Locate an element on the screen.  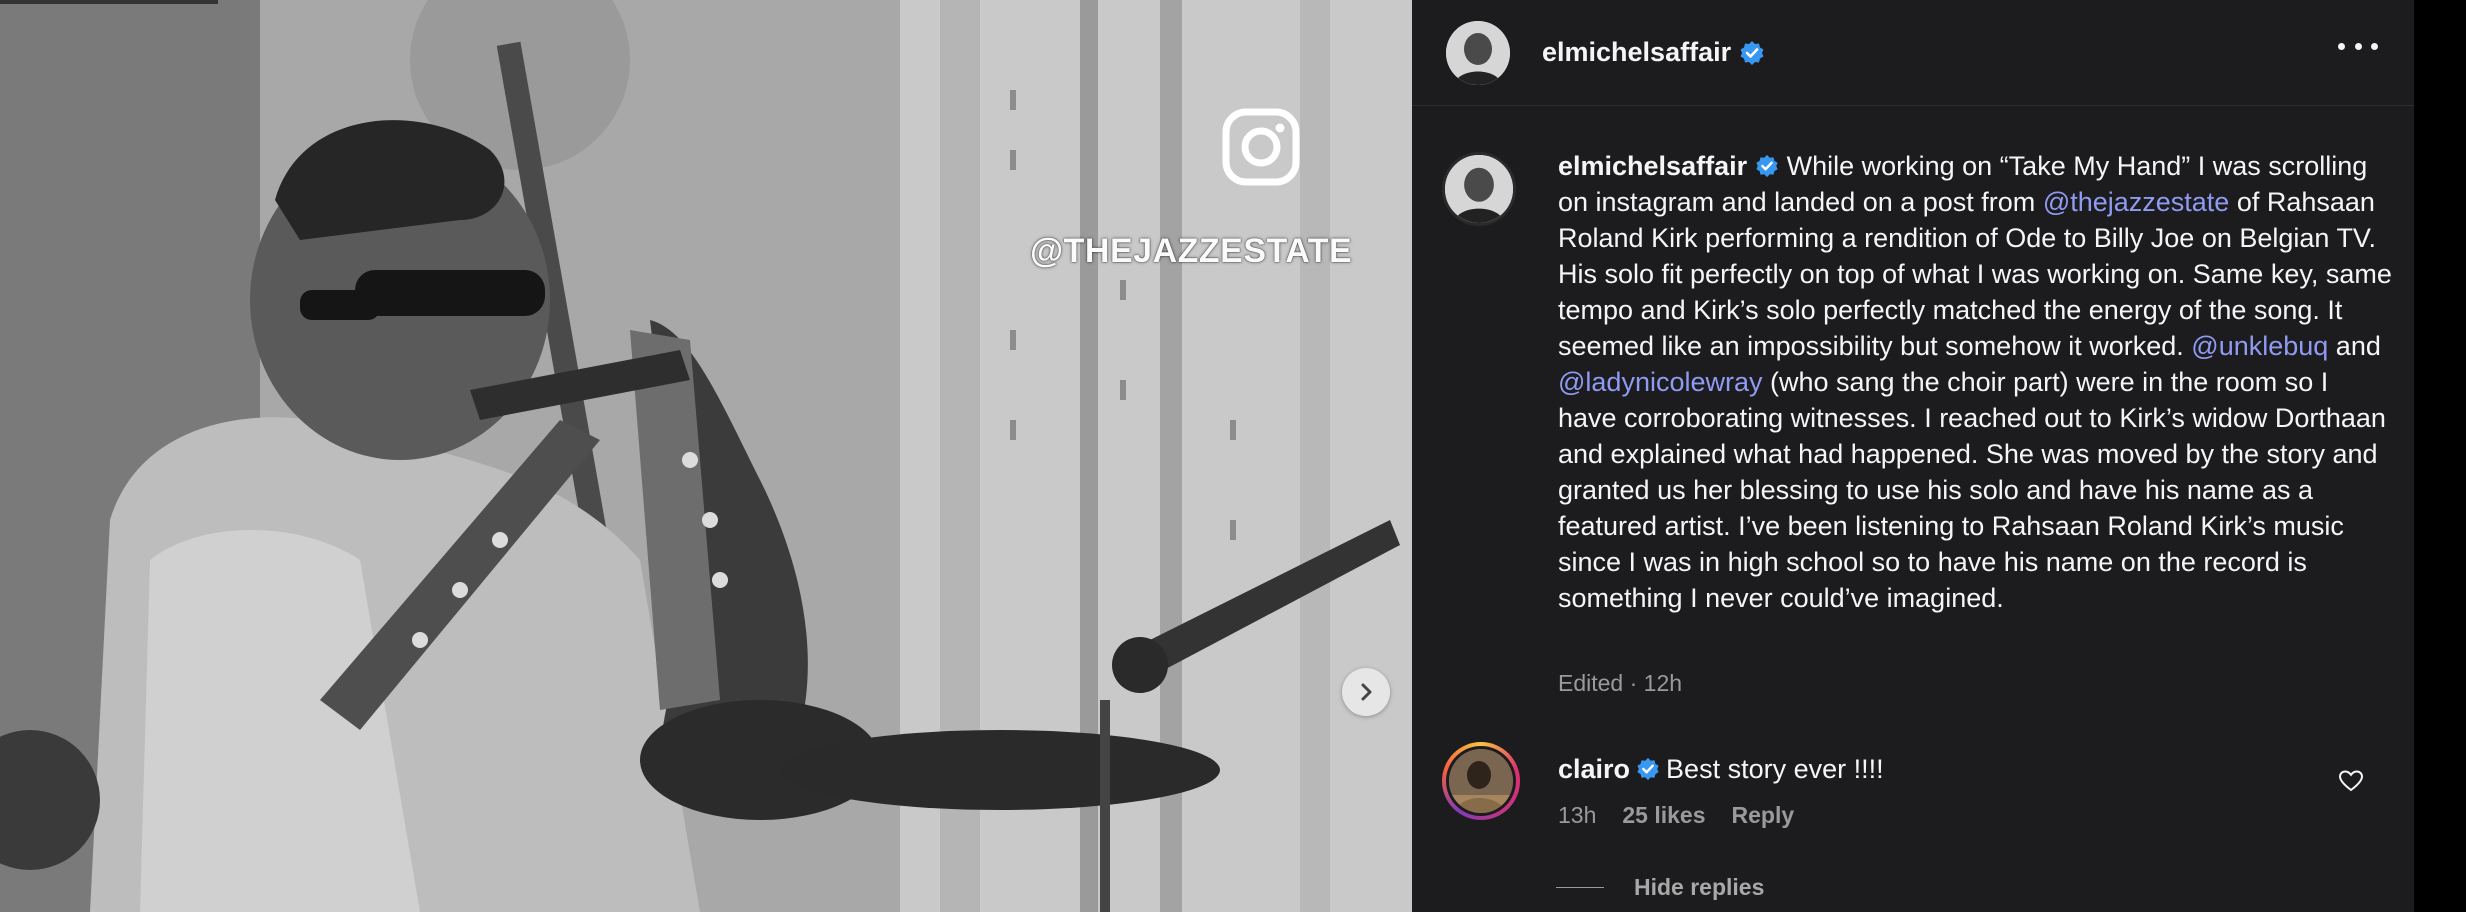
heart-icon is located at coordinates (2351, 781).